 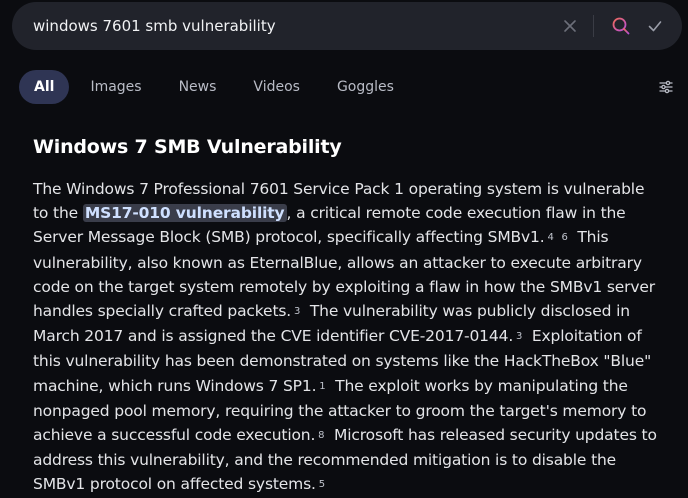 I want to click on tab-videos: Videos, so click(x=276, y=87).